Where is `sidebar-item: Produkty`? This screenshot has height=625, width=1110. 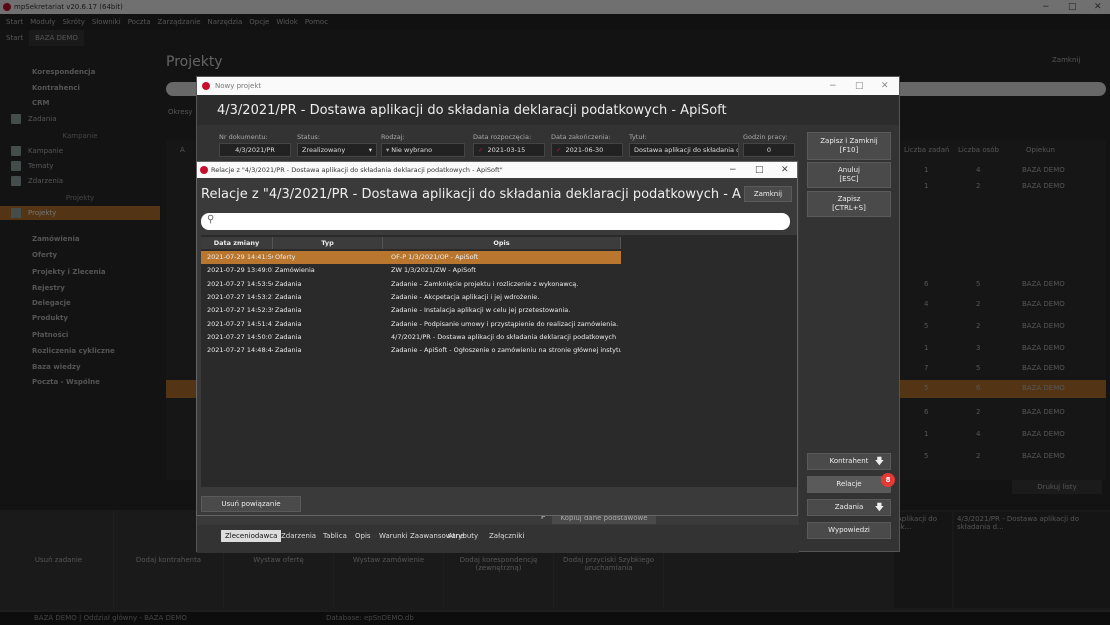 sidebar-item: Produkty is located at coordinates (80, 318).